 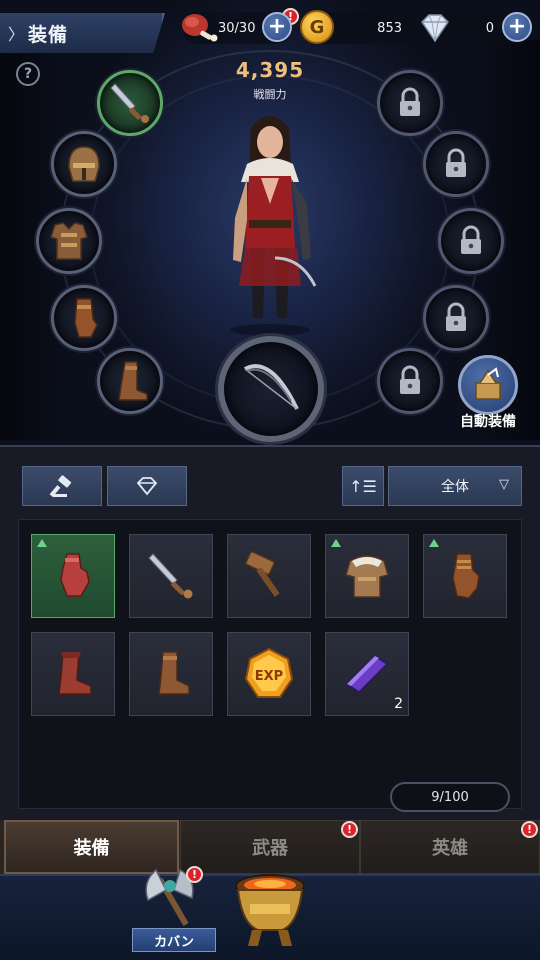 I want to click on red-glove-icon, so click(x=75, y=575).